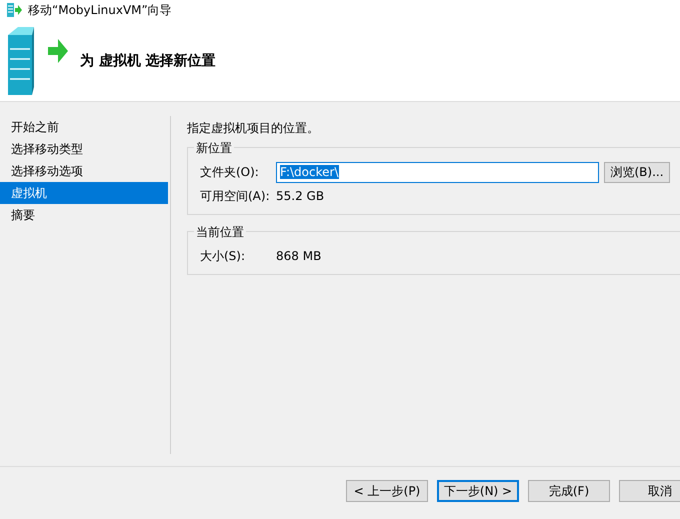 This screenshot has width=680, height=519. What do you see at coordinates (387, 491) in the screenshot?
I see `wizard-button: < 上一步(P)` at bounding box center [387, 491].